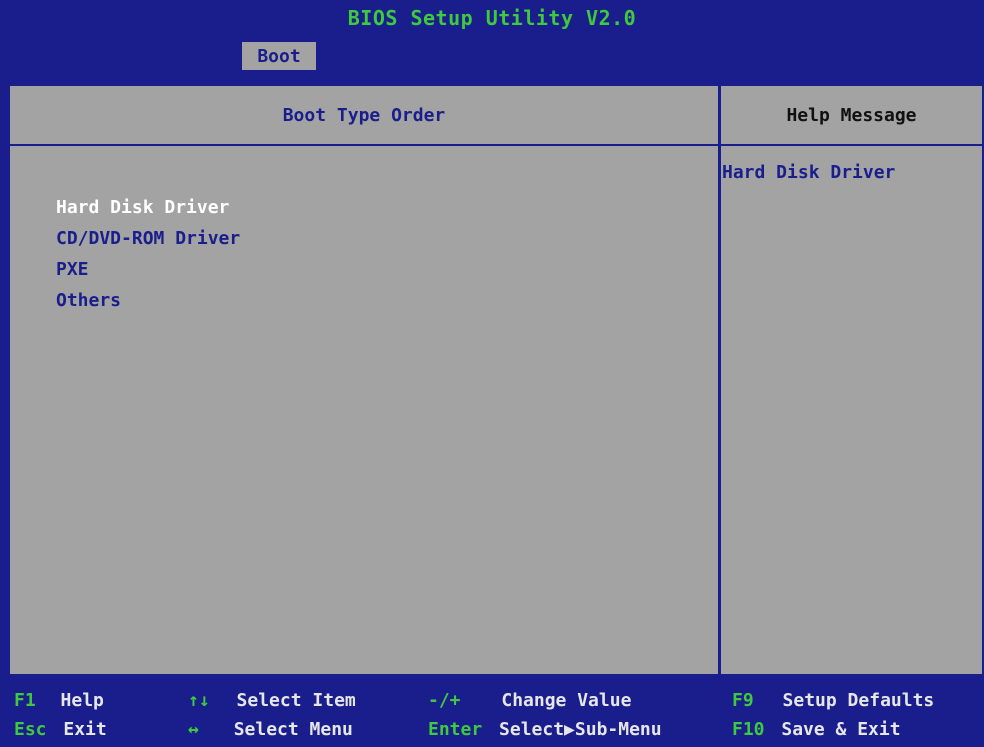 The width and height of the screenshot is (984, 747). What do you see at coordinates (30, 729) in the screenshot?
I see `key-esc: Esc` at bounding box center [30, 729].